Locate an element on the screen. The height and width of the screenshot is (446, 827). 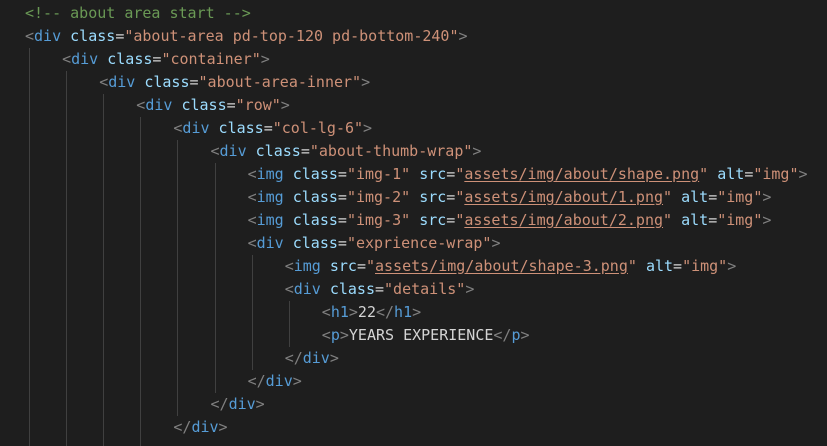
code-line: <p>YEARS EXPERIENCE</p> is located at coordinates (426, 335).